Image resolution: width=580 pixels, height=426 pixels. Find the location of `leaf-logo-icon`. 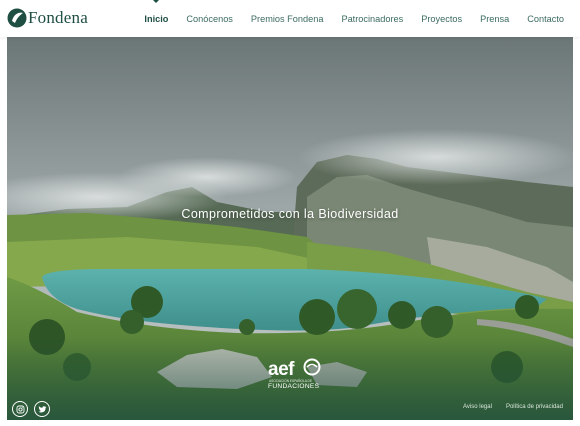

leaf-logo-icon is located at coordinates (17, 18).